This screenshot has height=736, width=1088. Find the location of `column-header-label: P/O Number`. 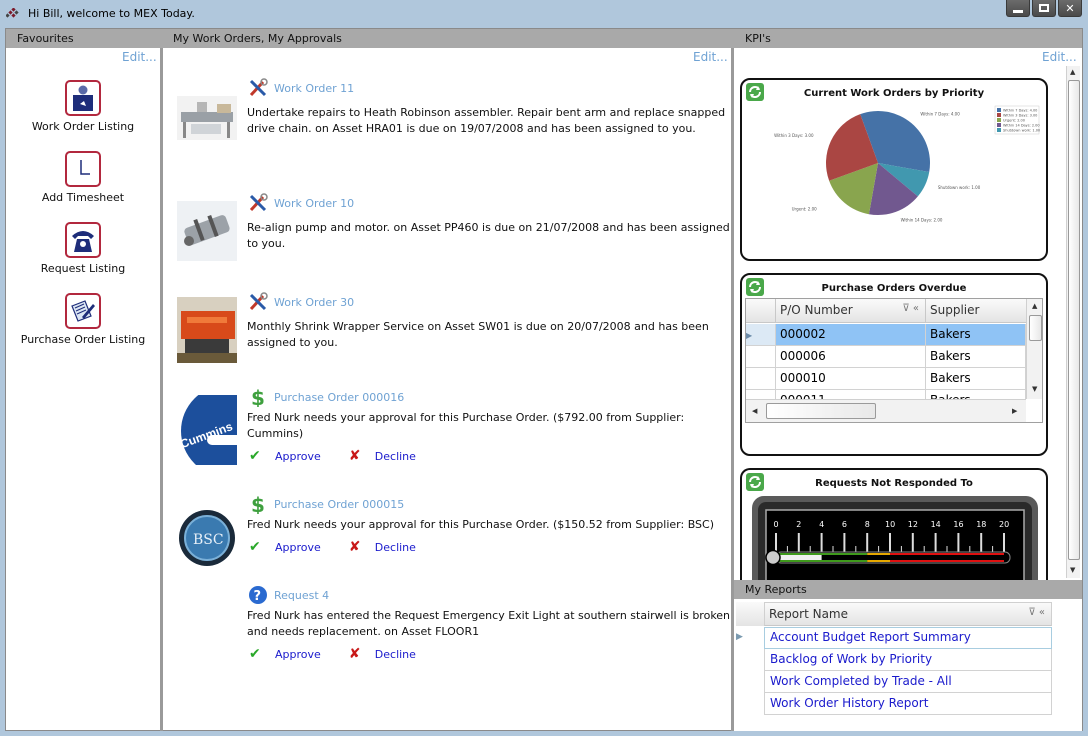

column-header-label: P/O Number is located at coordinates (816, 310).